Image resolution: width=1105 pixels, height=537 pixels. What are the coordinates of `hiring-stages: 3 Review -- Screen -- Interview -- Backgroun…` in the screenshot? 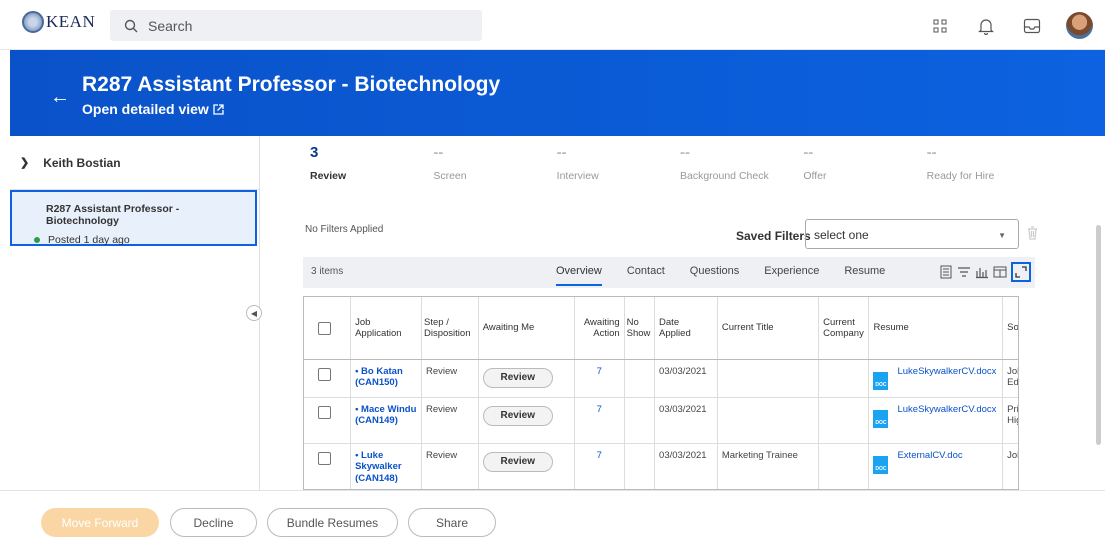 It's located at (680, 166).